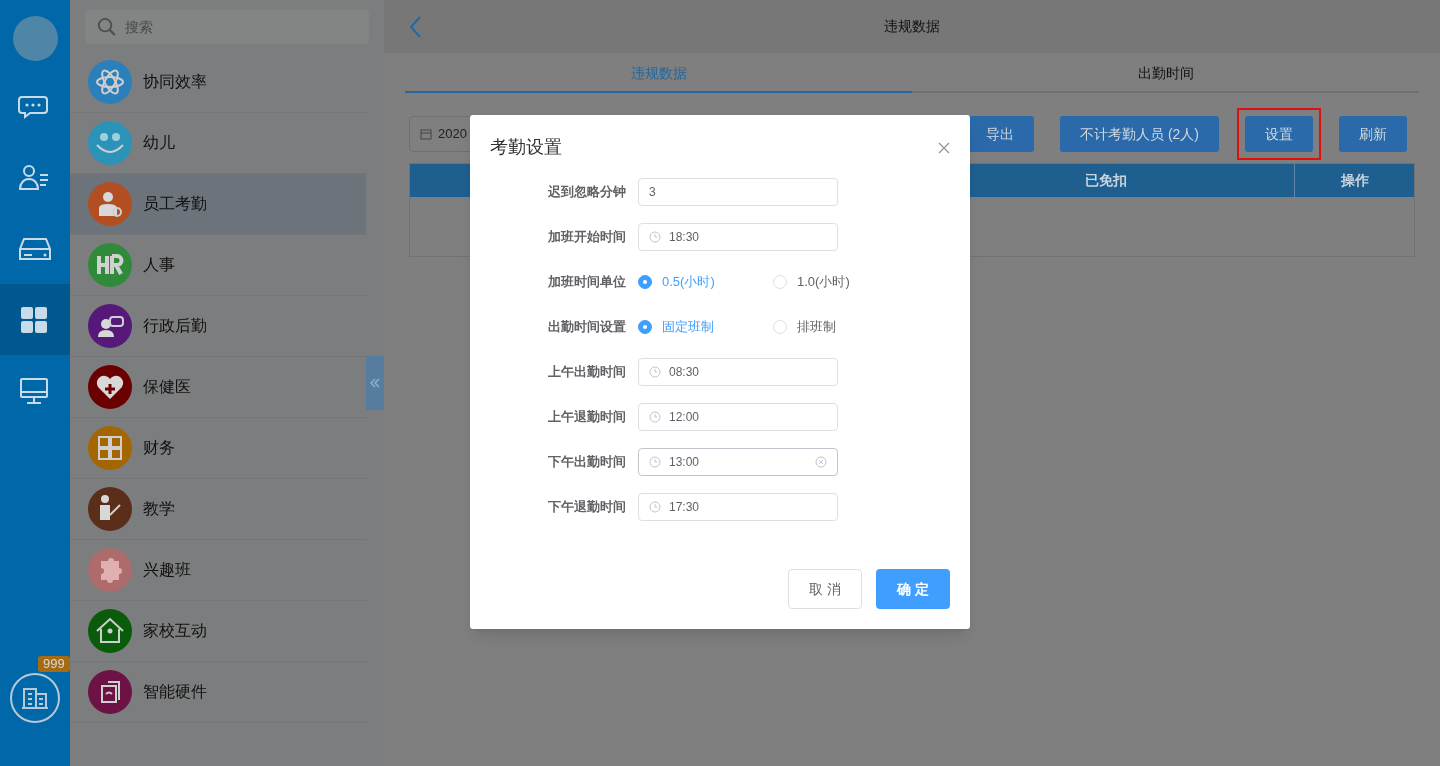  Describe the element at coordinates (811, 282) in the screenshot. I see `radio-option: 1.0(小时)` at that location.